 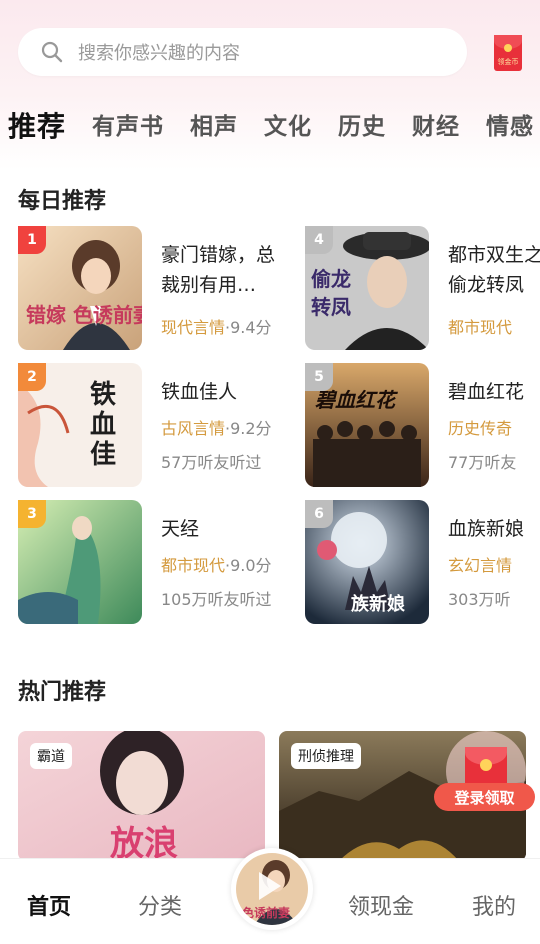 What do you see at coordinates (270, 886) in the screenshot?
I see `play-icon` at bounding box center [270, 886].